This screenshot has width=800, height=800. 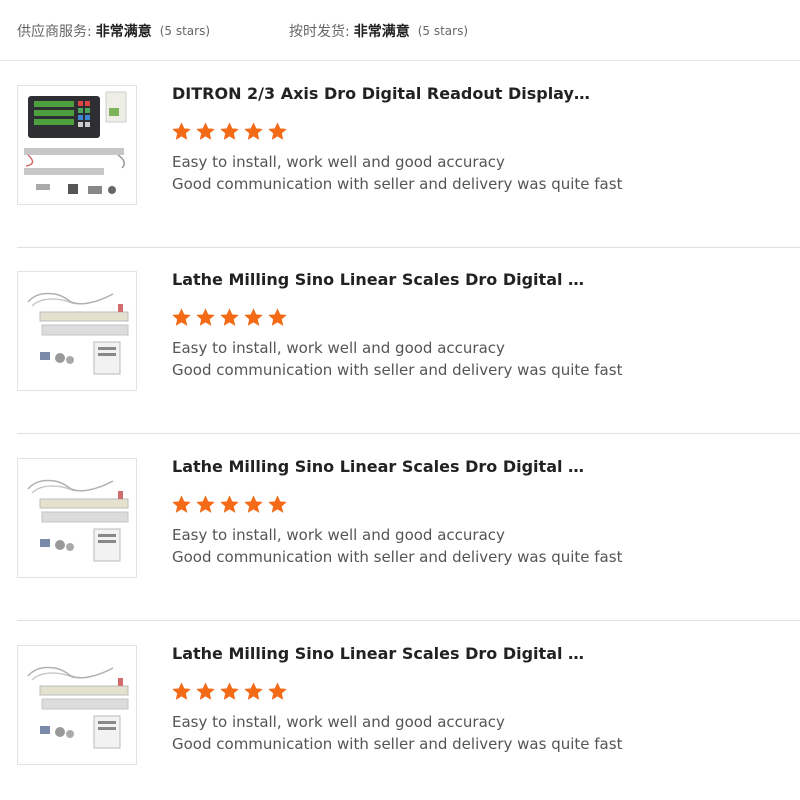 What do you see at coordinates (443, 31) in the screenshot?
I see `shipping-stars-note: (5 stars)` at bounding box center [443, 31].